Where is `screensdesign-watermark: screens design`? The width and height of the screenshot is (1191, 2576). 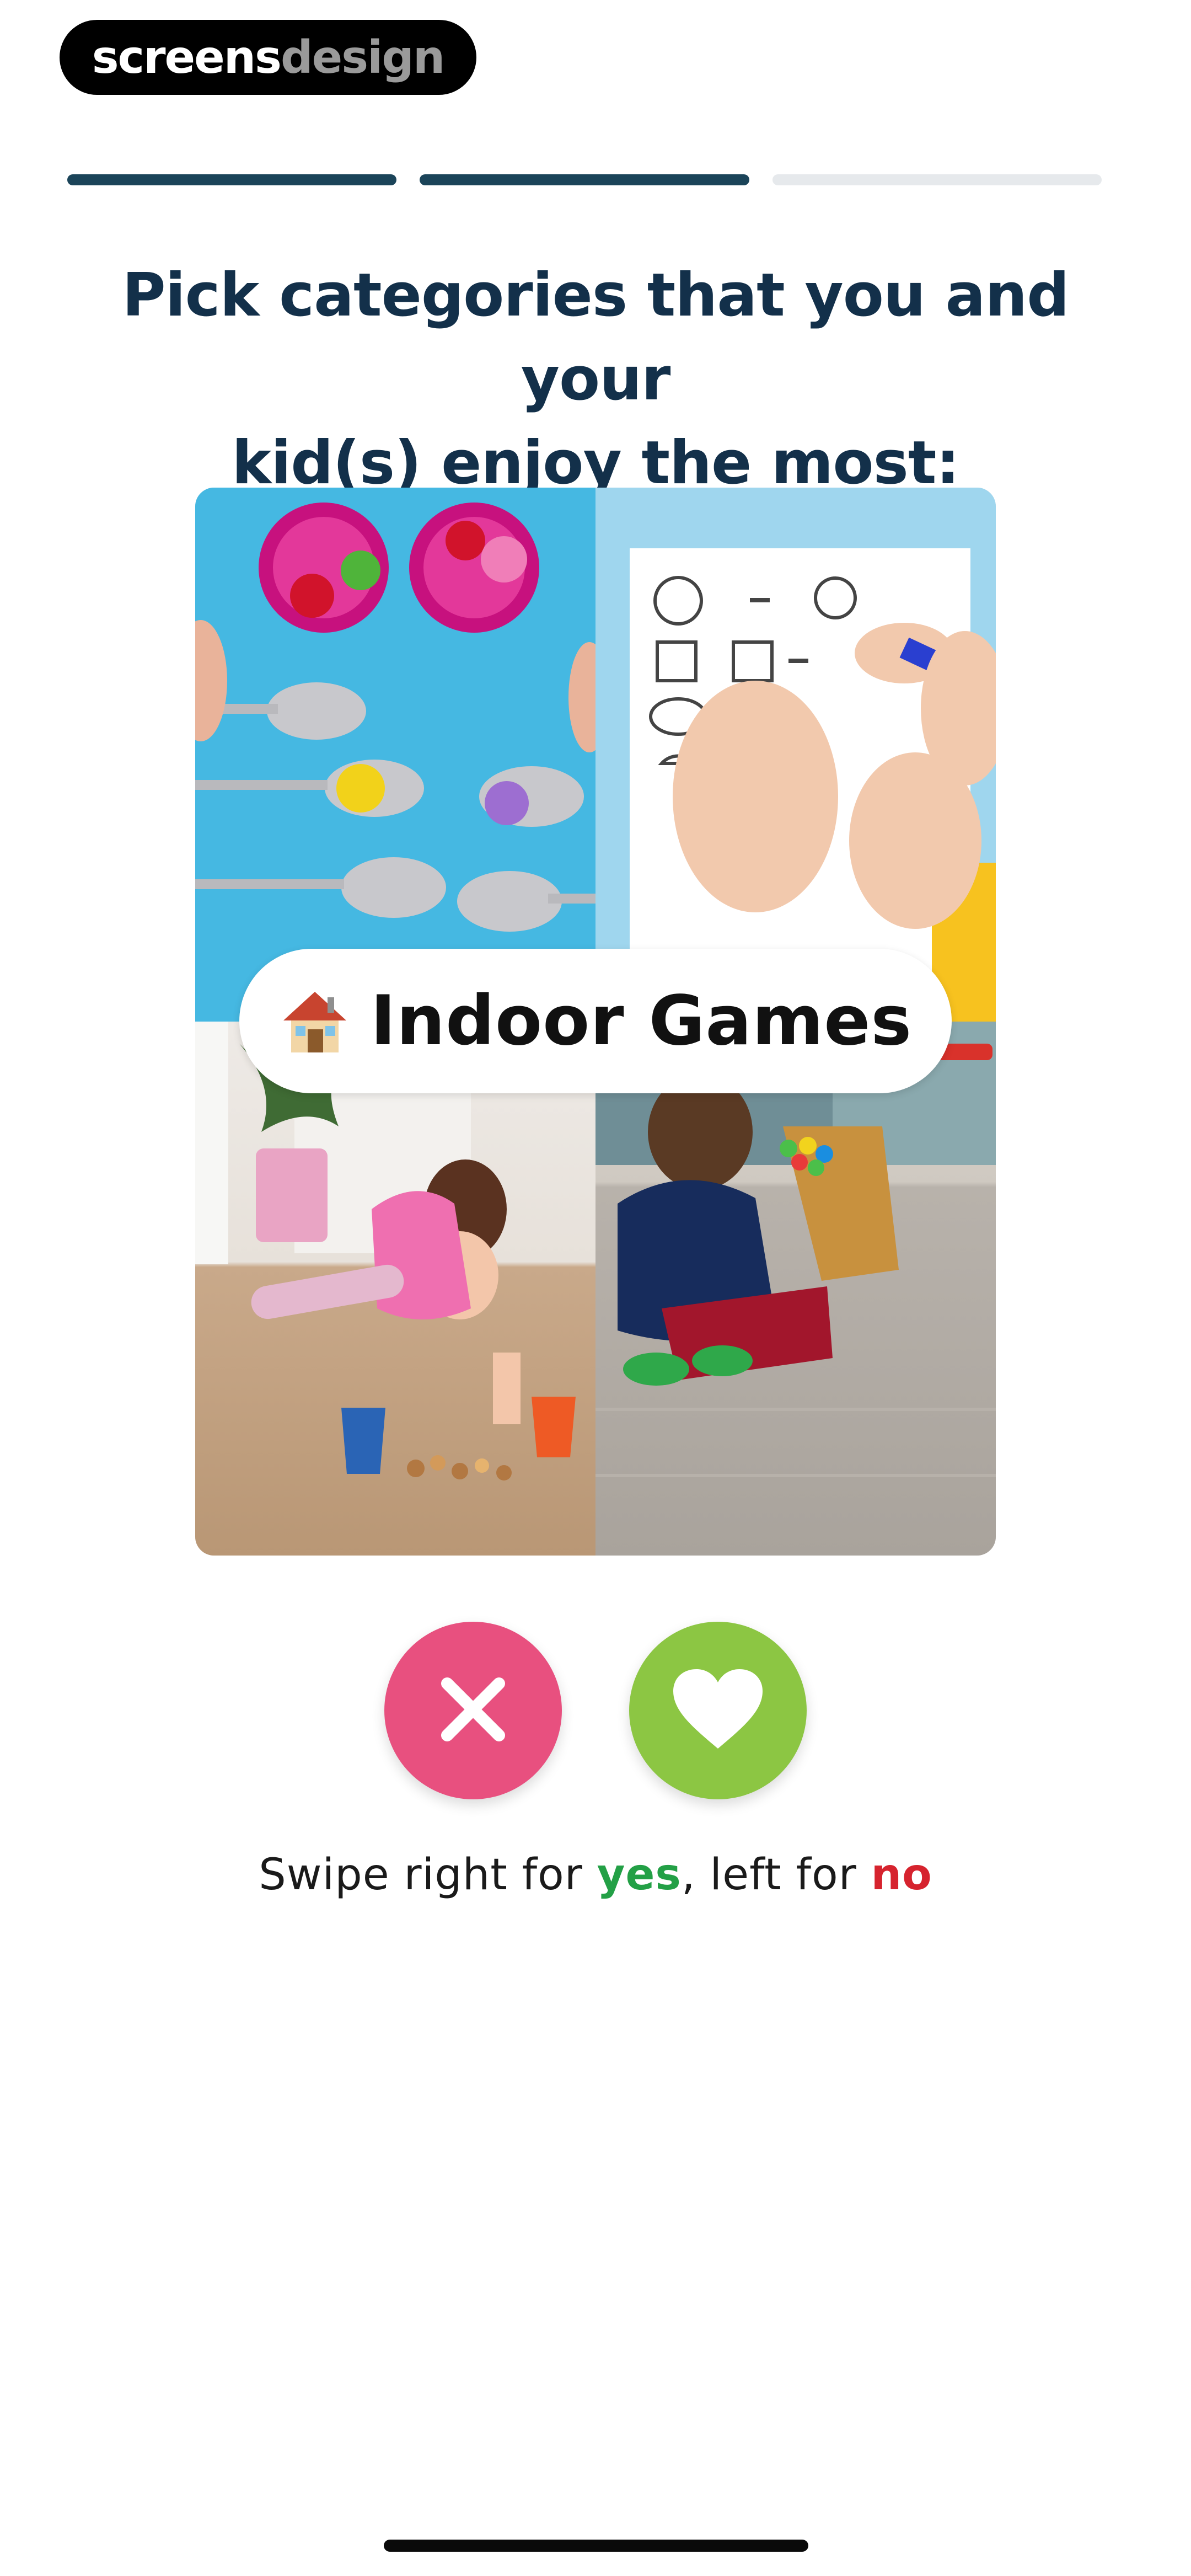
screensdesign-watermark: screens design is located at coordinates (268, 57).